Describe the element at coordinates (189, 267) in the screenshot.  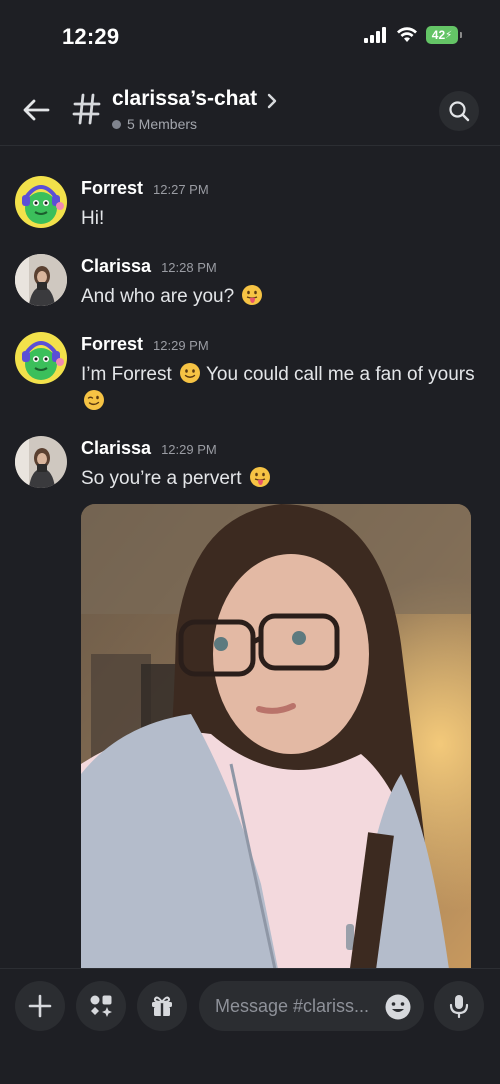
I see `message-time: 12:28 PM` at that location.